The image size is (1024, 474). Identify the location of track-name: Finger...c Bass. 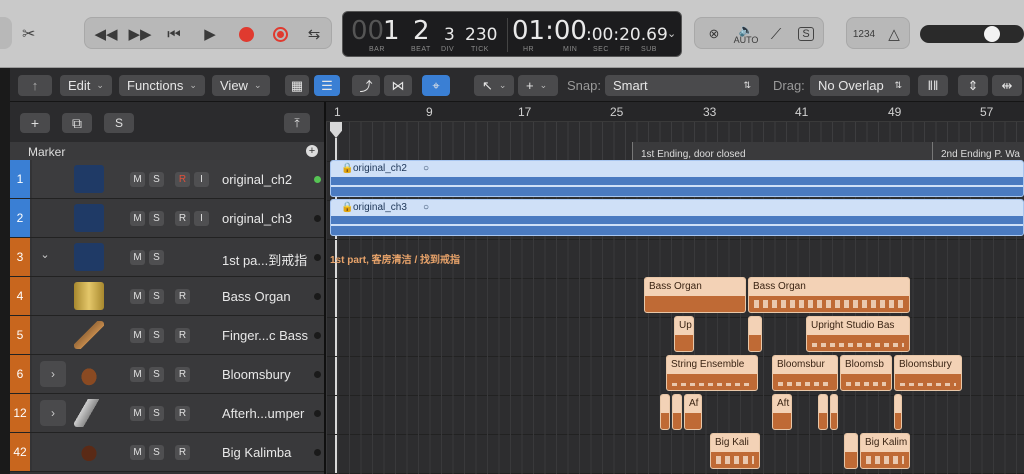
(265, 335).